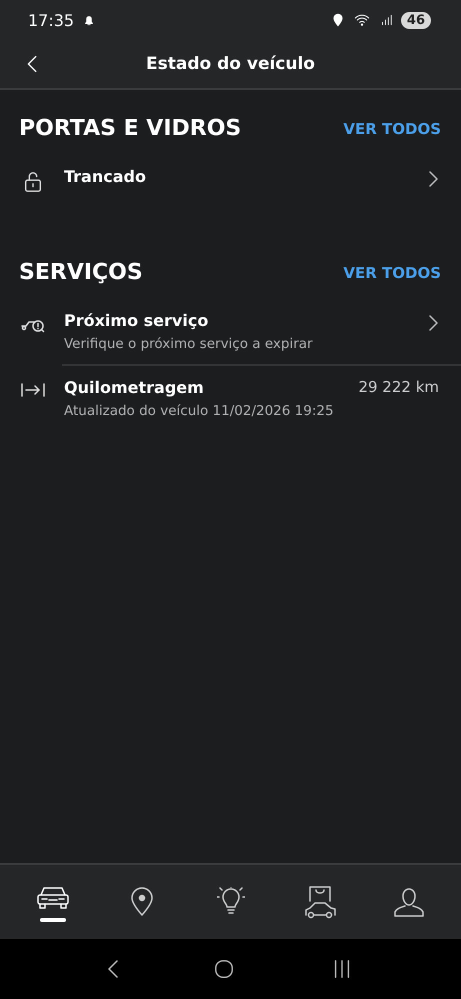  What do you see at coordinates (134, 387) in the screenshot?
I see `row-title: Quilometragem` at bounding box center [134, 387].